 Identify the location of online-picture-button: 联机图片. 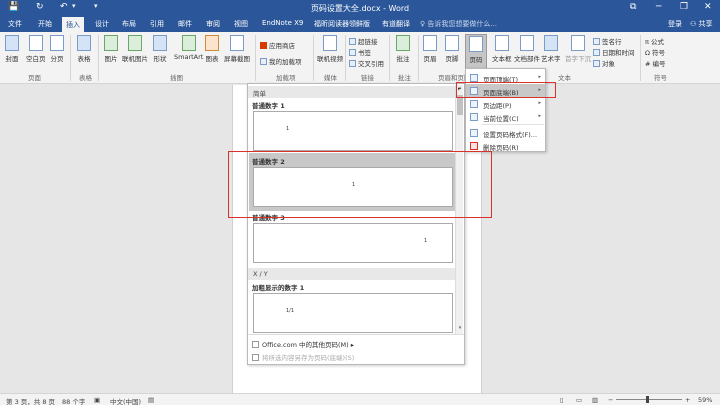
(135, 49).